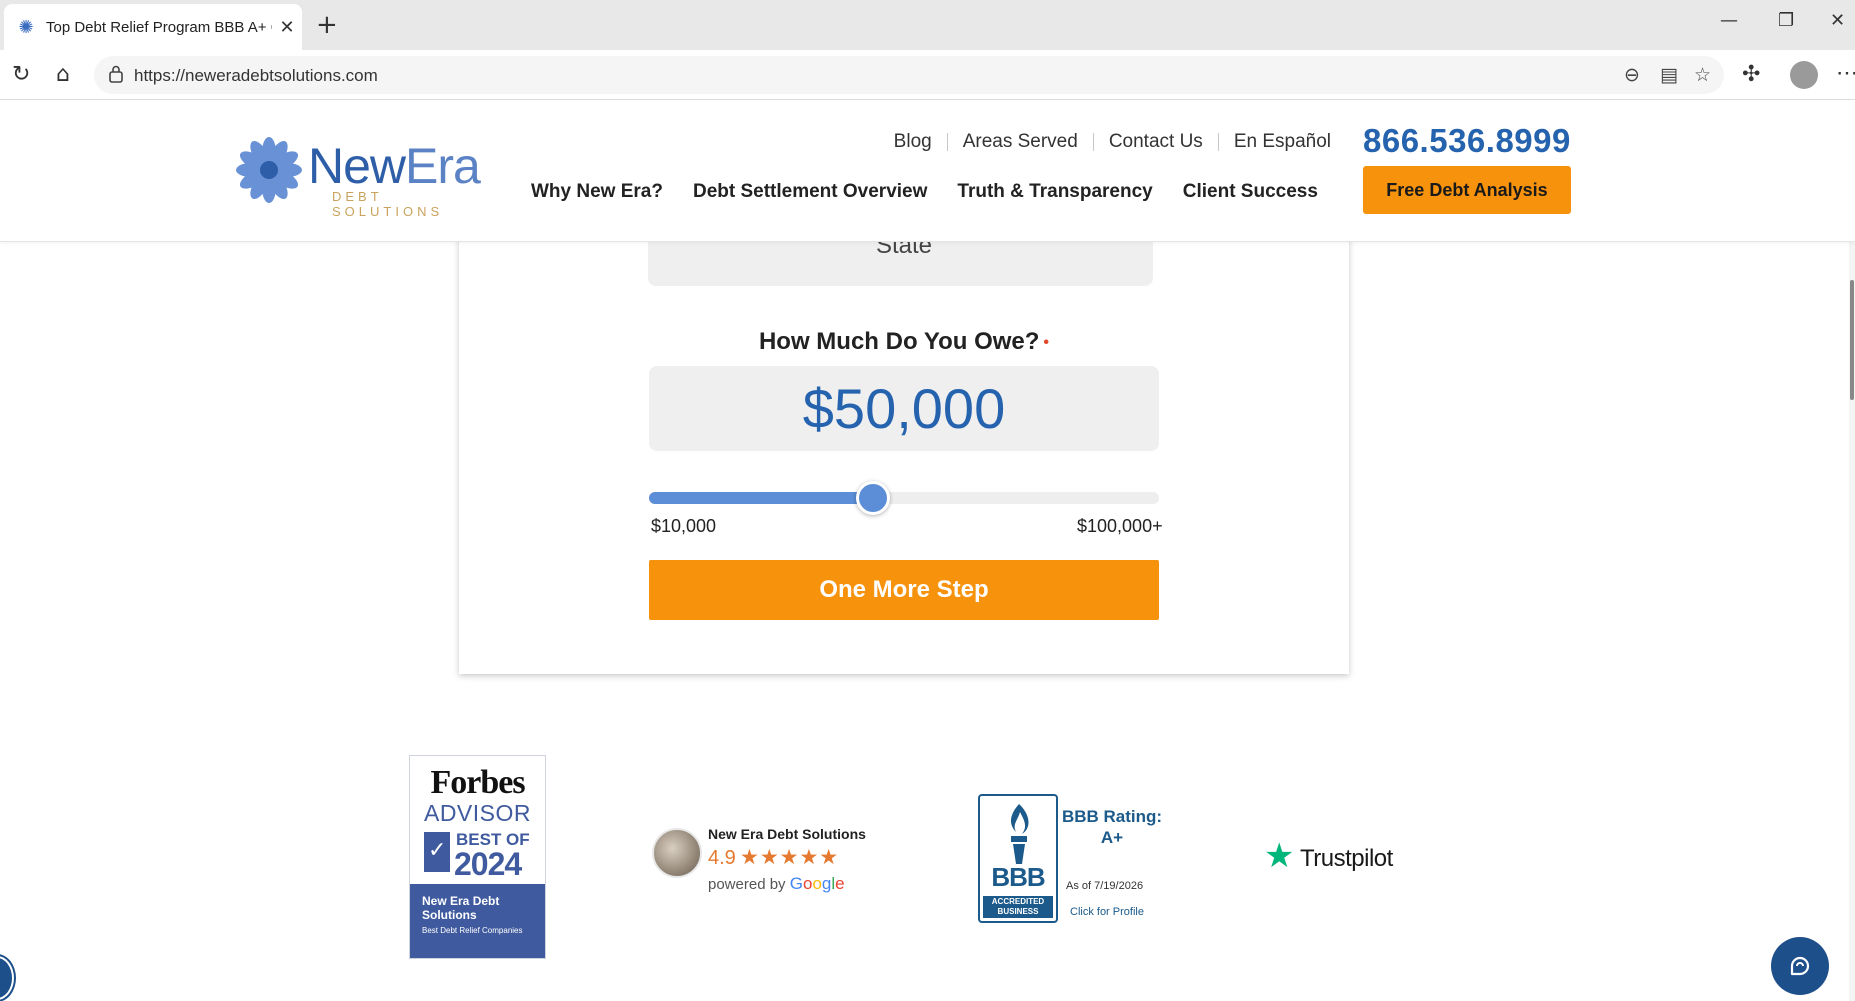  Describe the element at coordinates (63, 74) in the screenshot. I see `home-icon: ⌂` at that location.